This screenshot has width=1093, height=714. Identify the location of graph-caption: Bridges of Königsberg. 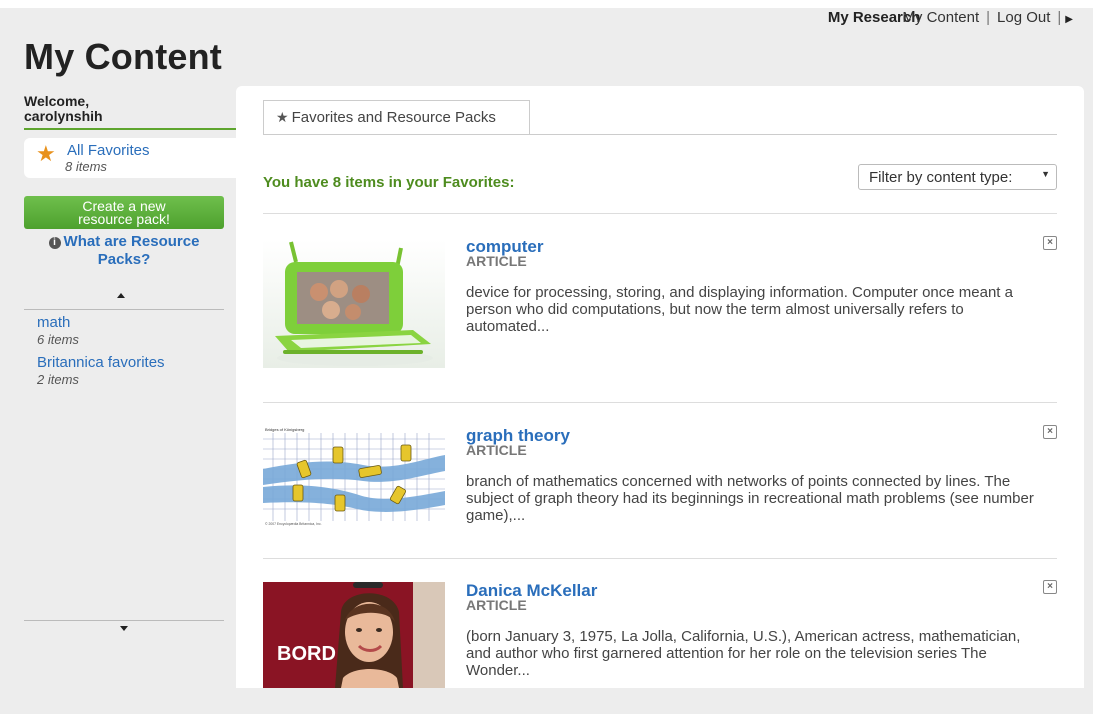
(284, 429).